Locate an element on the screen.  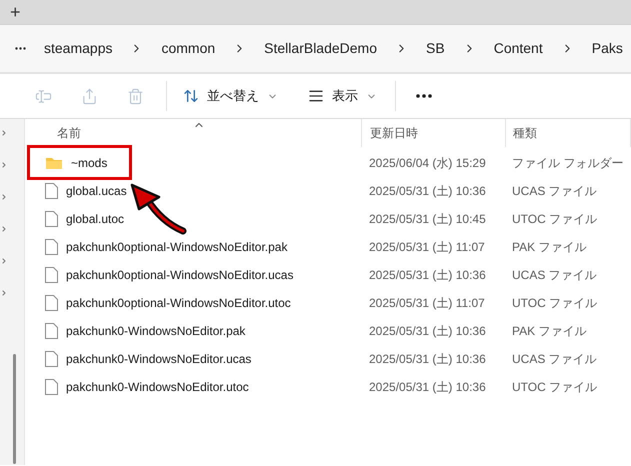
file-name-cell: pakchunk0-WindowsNoEditor.ucas is located at coordinates (193, 359).